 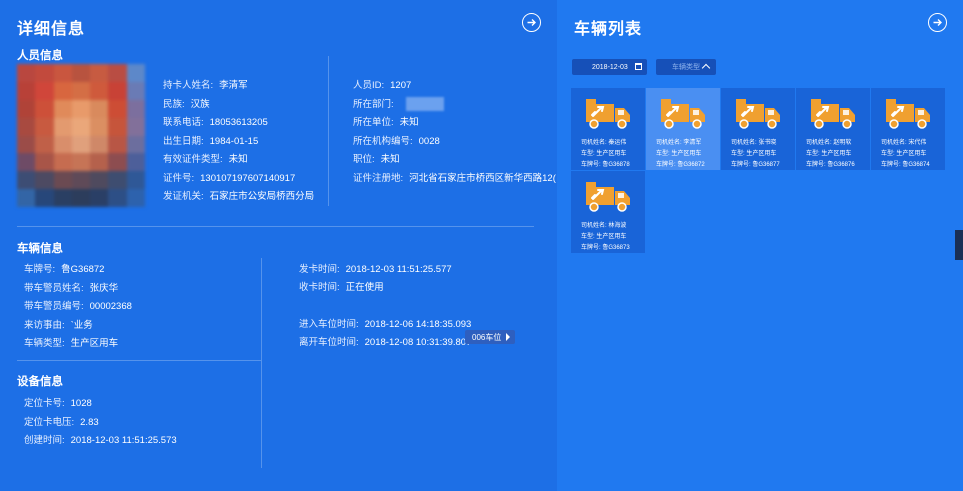 I want to click on parking-slot-button: 006车位, so click(x=490, y=337).